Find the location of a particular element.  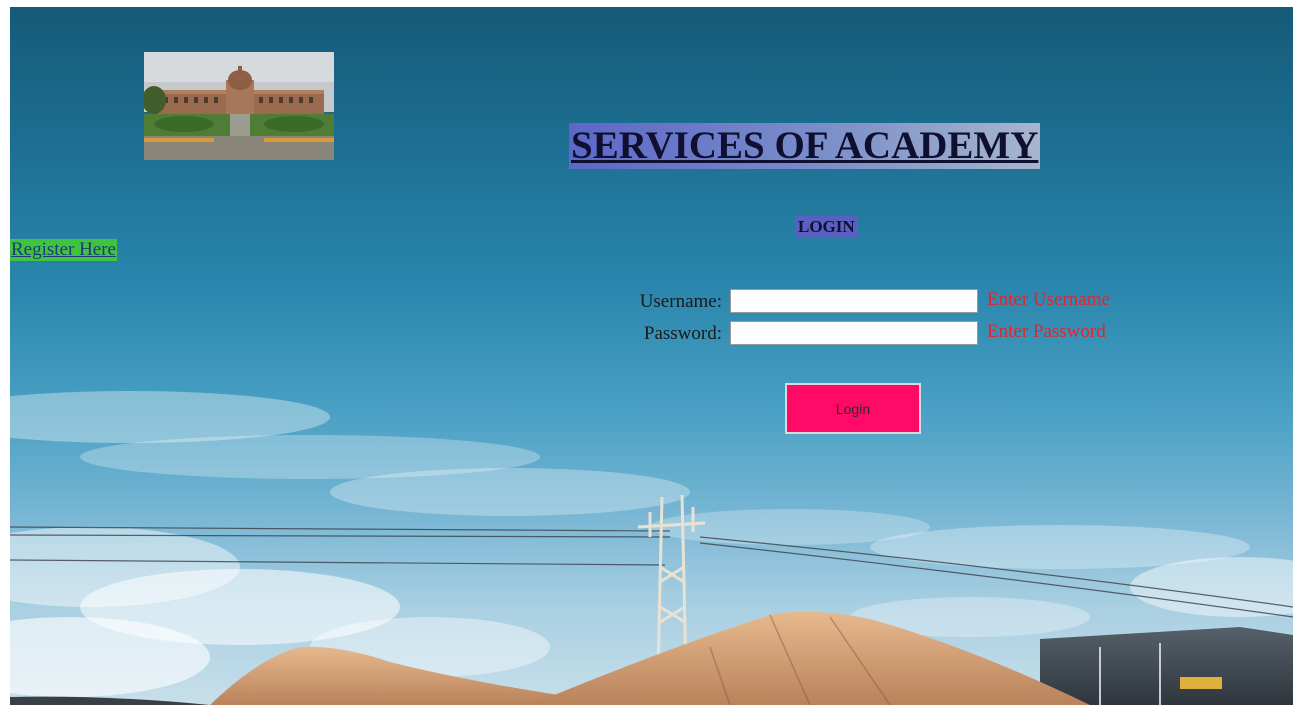

username-row: Username: is located at coordinates (646, 303).